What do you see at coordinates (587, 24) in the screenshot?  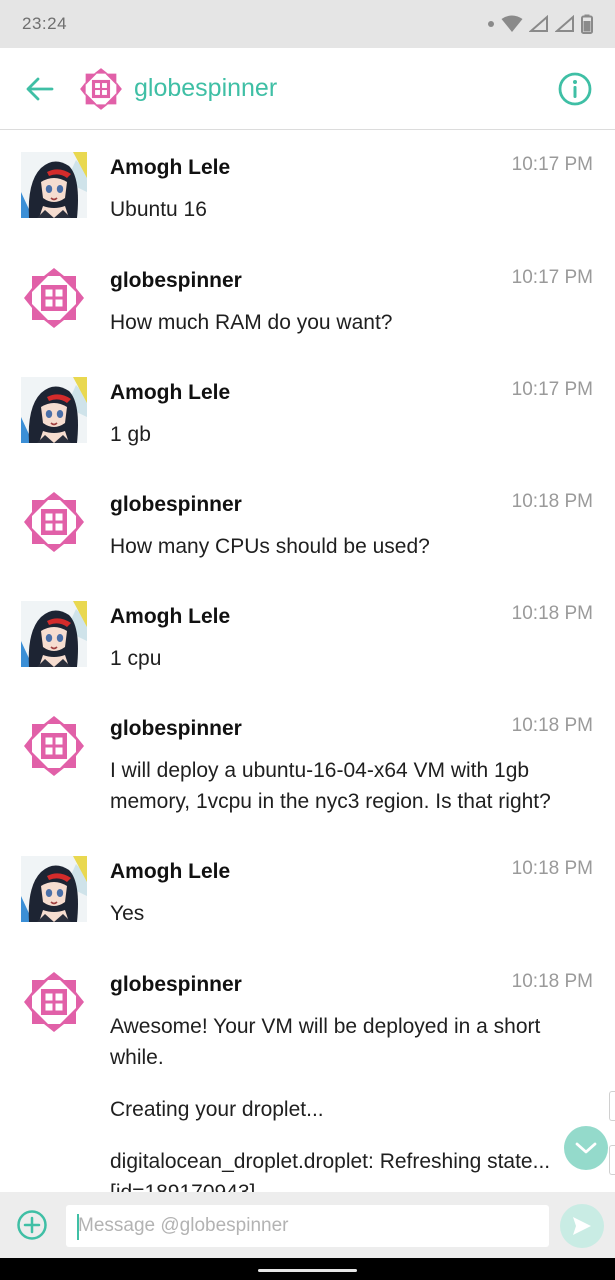 I see `battery-icon` at bounding box center [587, 24].